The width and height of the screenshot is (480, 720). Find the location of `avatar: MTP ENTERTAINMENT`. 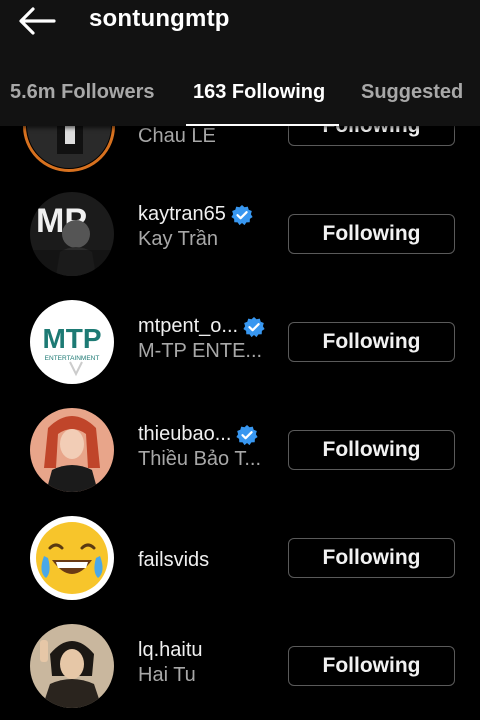

avatar: MTP ENTERTAINMENT is located at coordinates (72, 342).